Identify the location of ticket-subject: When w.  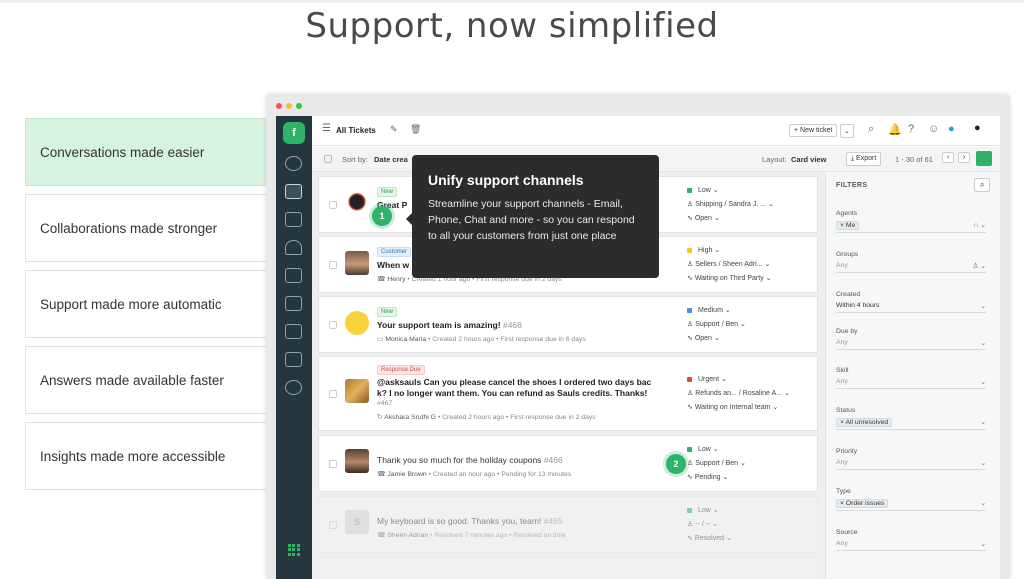
(393, 265).